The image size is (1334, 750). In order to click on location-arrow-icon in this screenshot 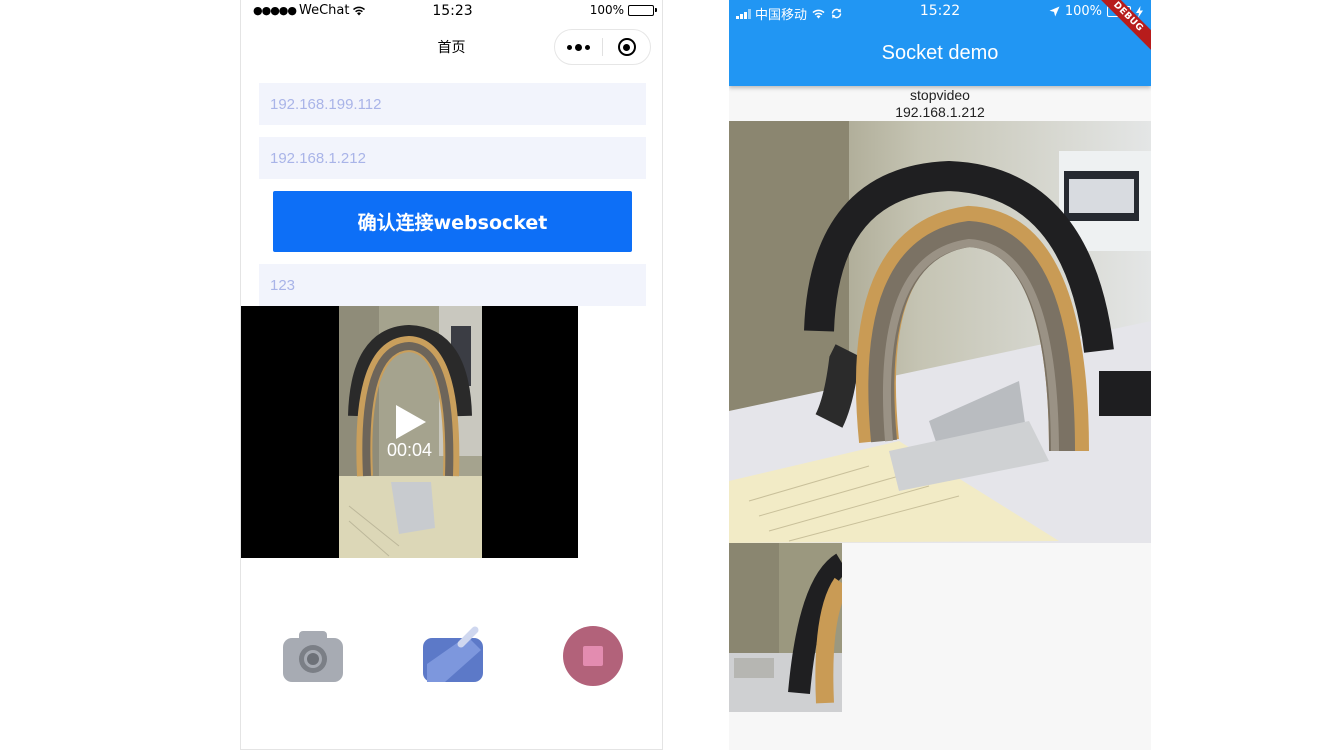, I will do `click(1054, 11)`.